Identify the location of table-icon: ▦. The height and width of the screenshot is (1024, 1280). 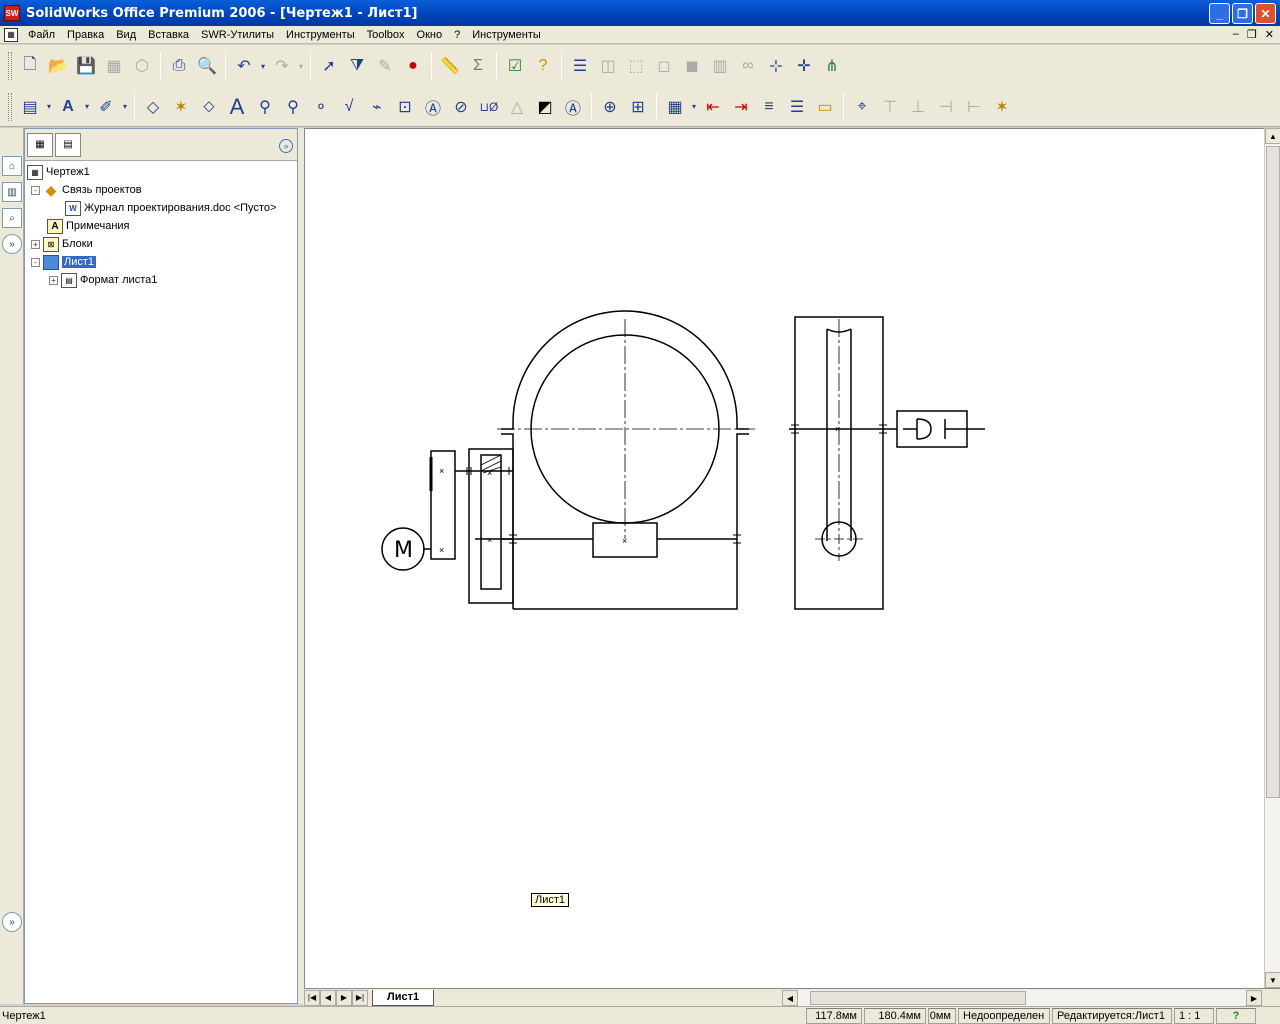
(675, 107).